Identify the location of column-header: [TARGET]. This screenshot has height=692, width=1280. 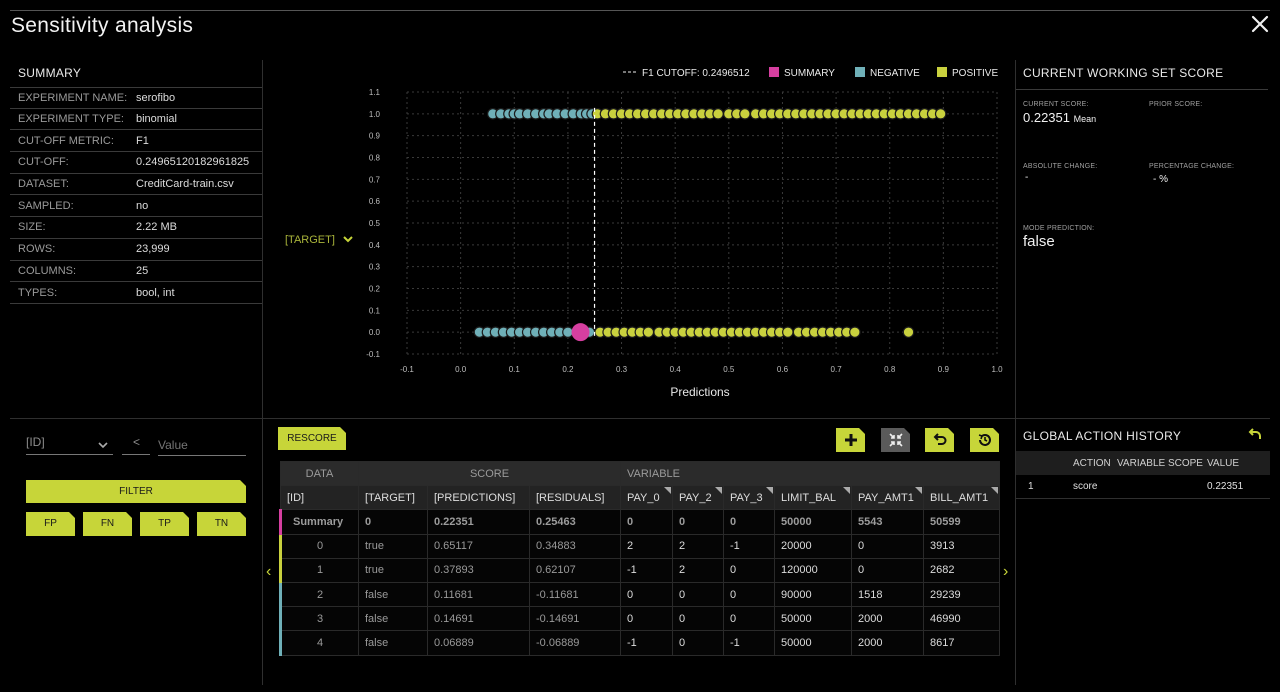
(393, 498).